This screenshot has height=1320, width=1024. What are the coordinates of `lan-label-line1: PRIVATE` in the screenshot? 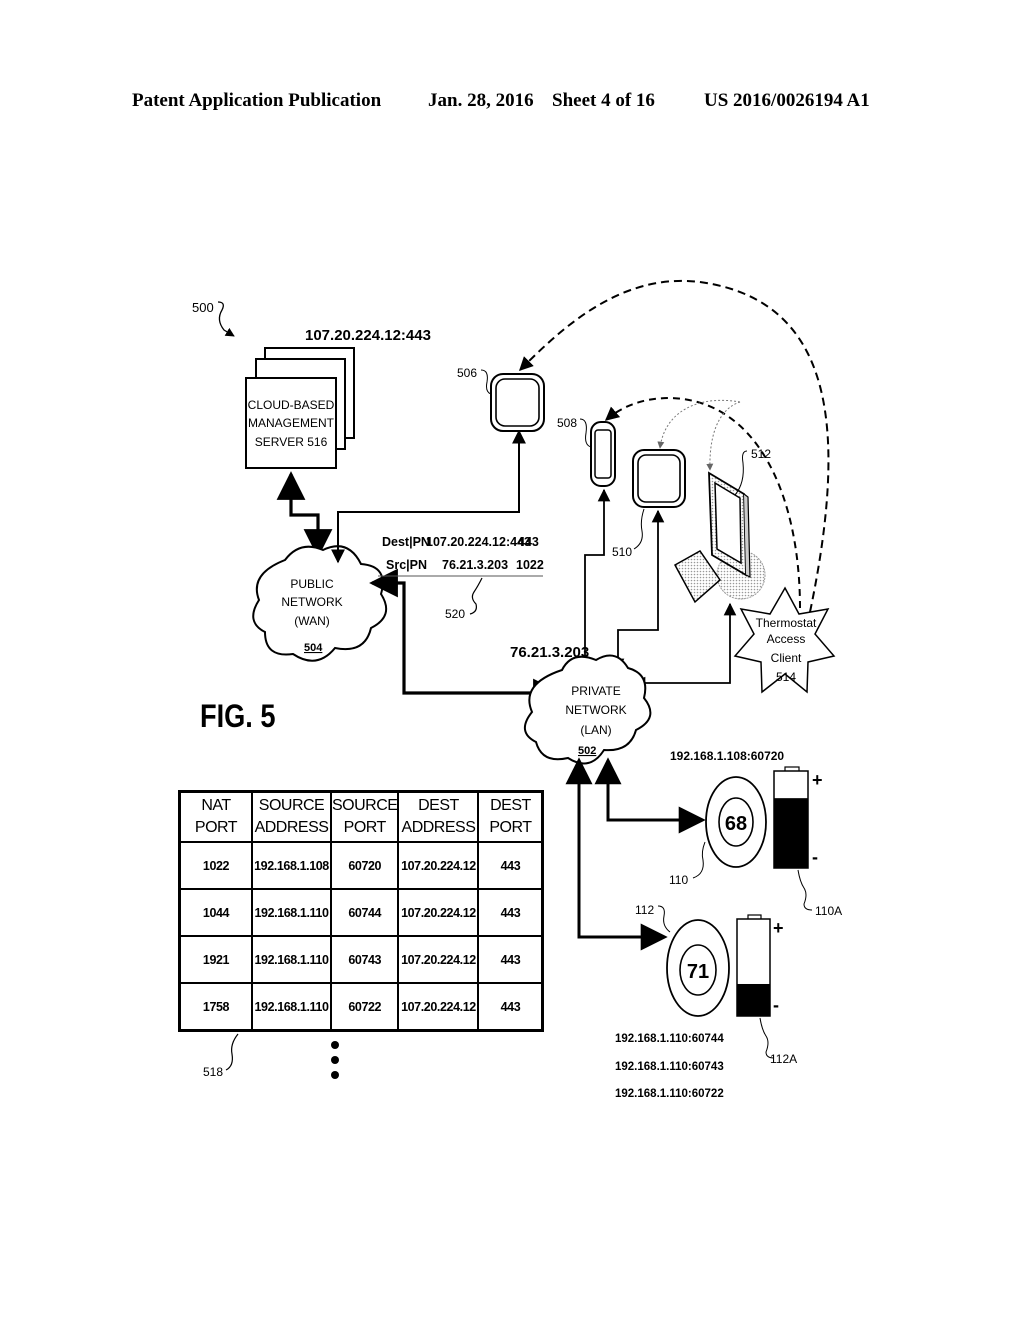 It's located at (596, 691).